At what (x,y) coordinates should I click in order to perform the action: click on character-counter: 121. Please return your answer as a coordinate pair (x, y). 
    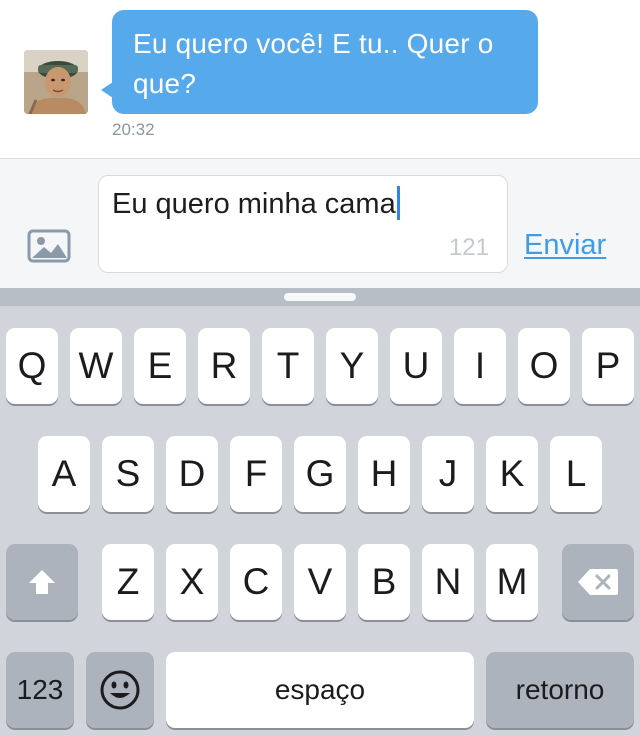
    Looking at the image, I should click on (468, 247).